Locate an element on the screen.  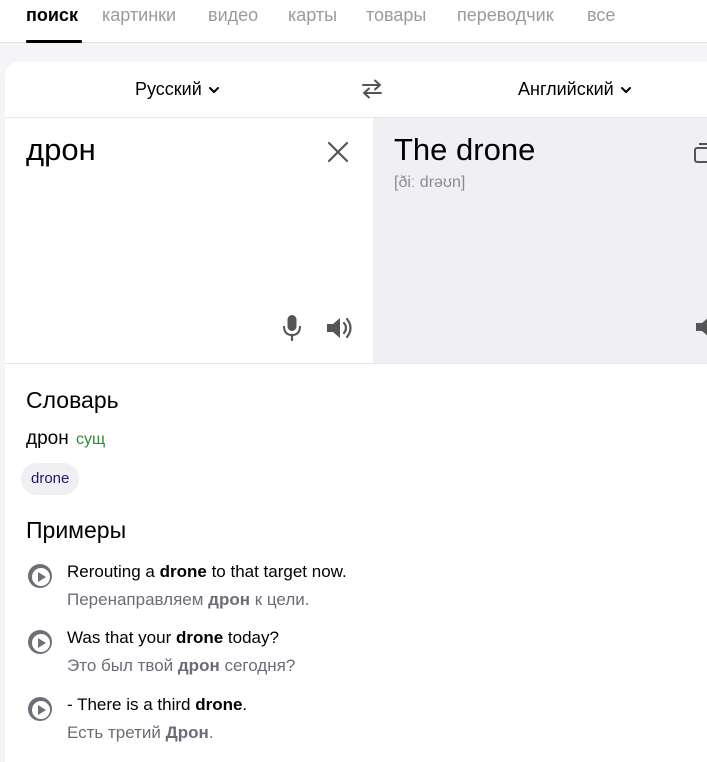
example-english: - There is a third drone. is located at coordinates (157, 704).